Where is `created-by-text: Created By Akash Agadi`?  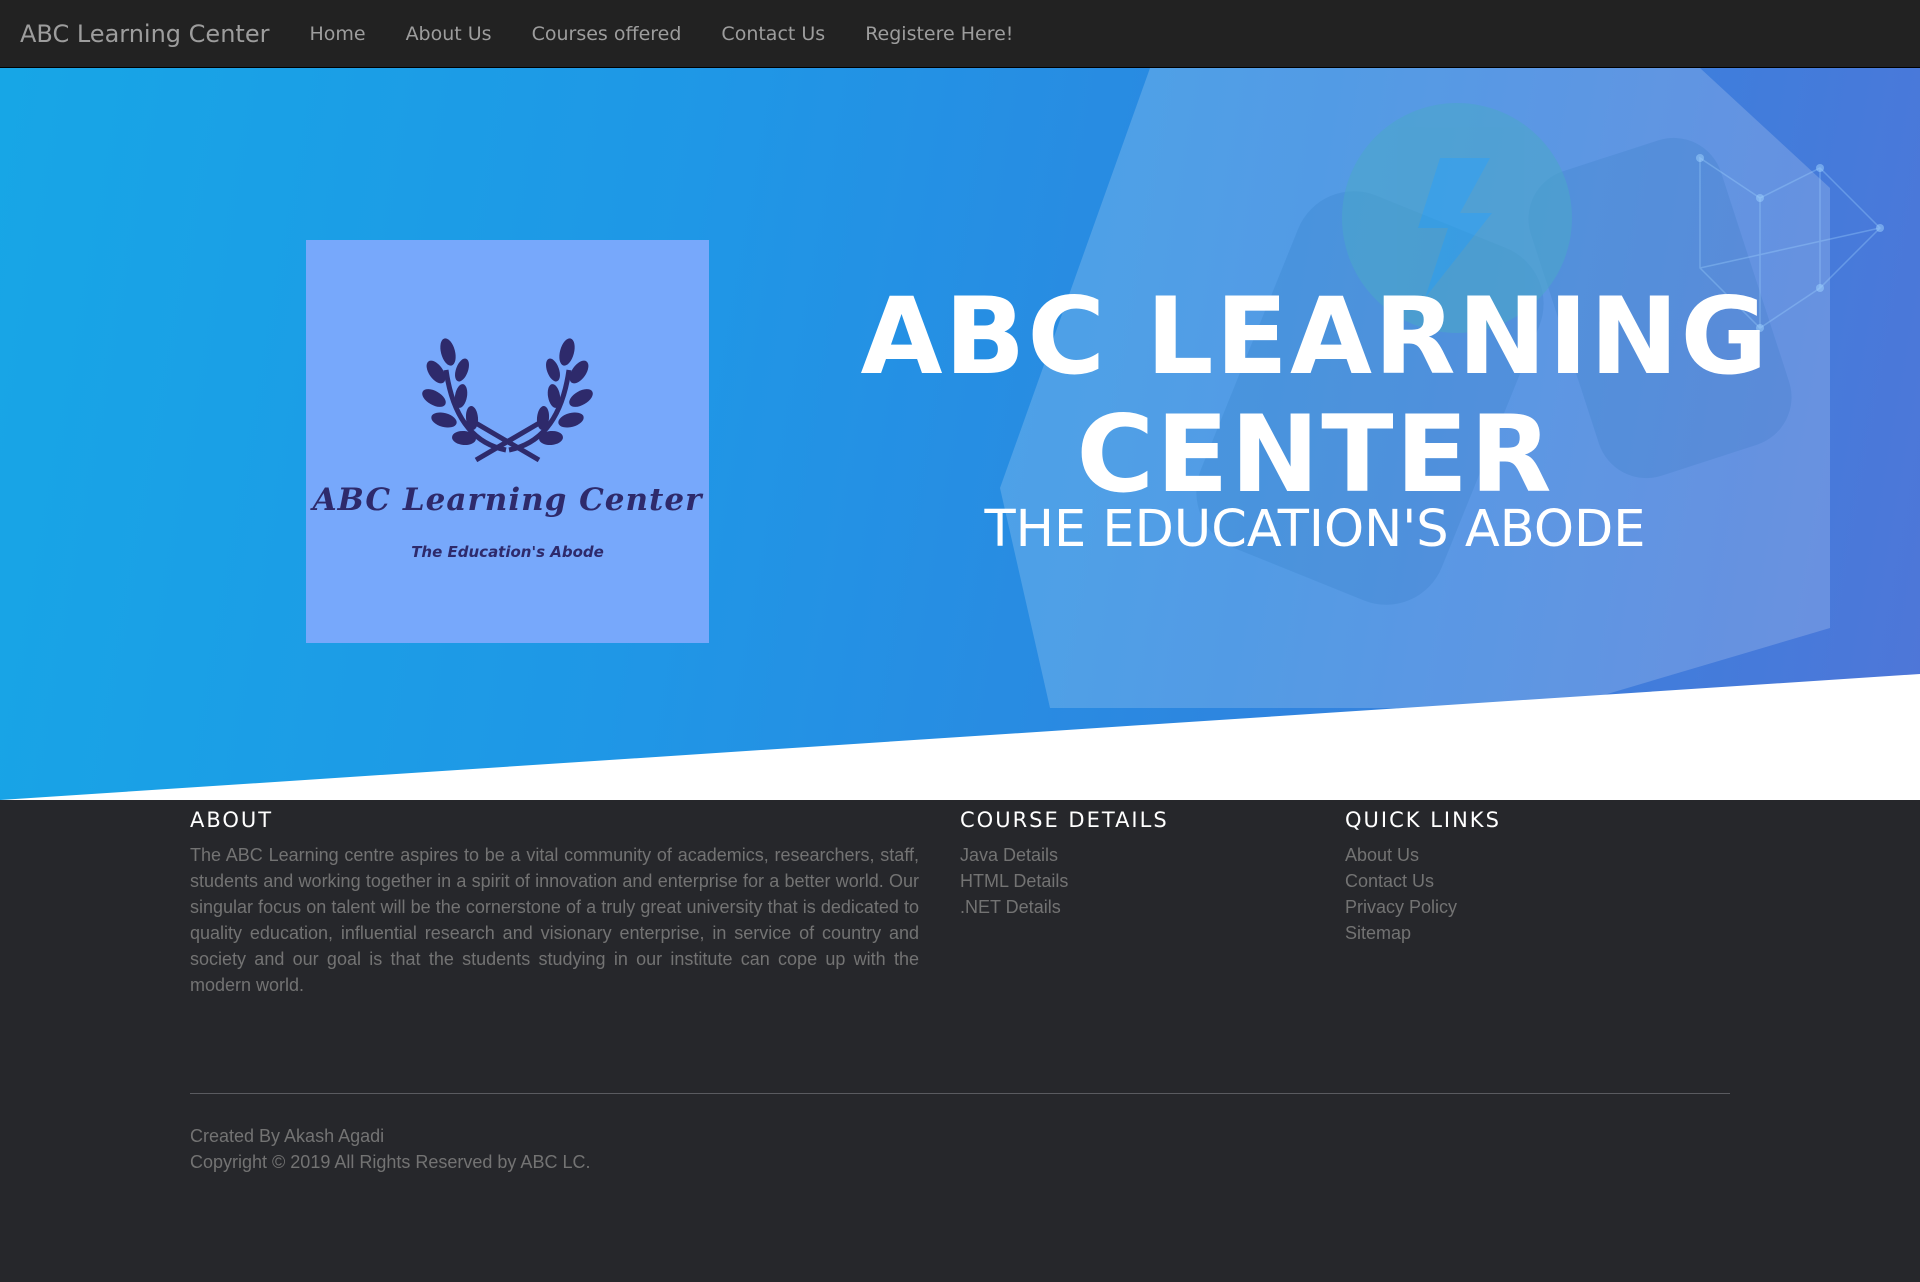 created-by-text: Created By Akash Agadi is located at coordinates (287, 1136).